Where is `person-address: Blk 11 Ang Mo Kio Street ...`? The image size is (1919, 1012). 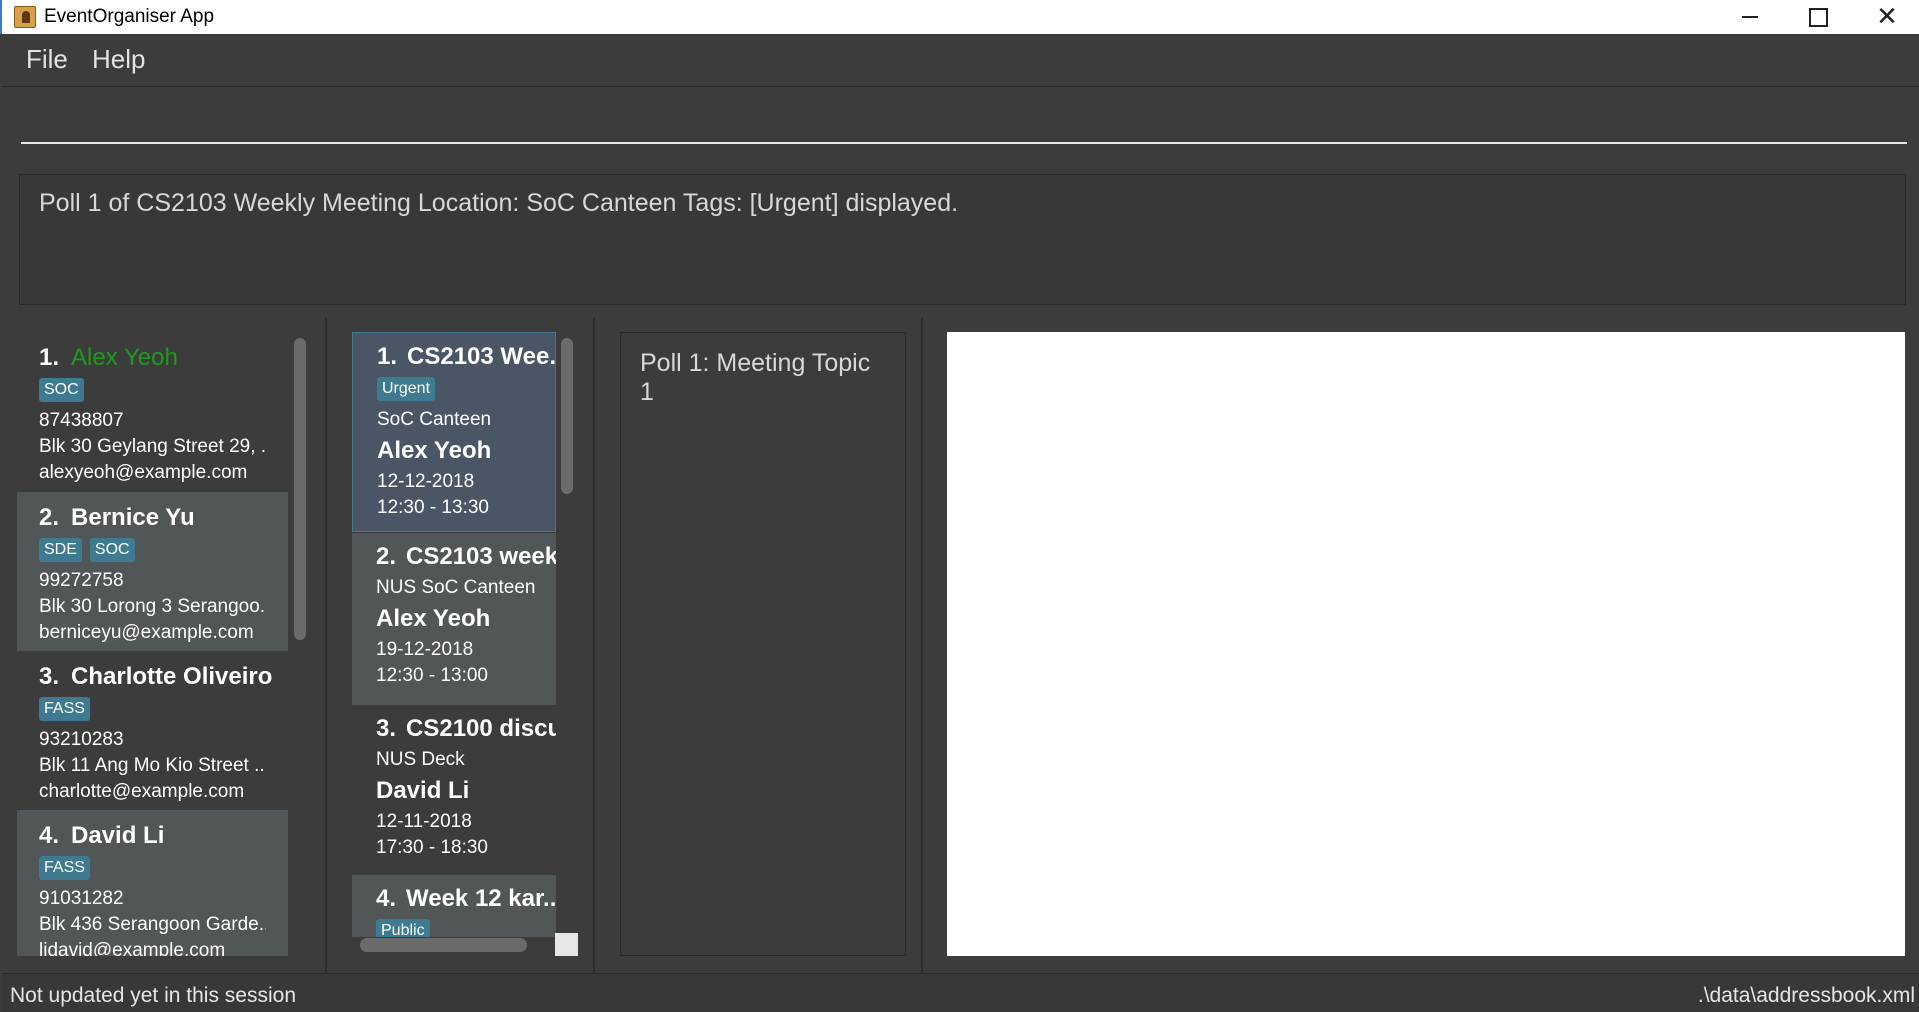 person-address: Blk 11 Ang Mo Kio Street ... is located at coordinates (152, 765).